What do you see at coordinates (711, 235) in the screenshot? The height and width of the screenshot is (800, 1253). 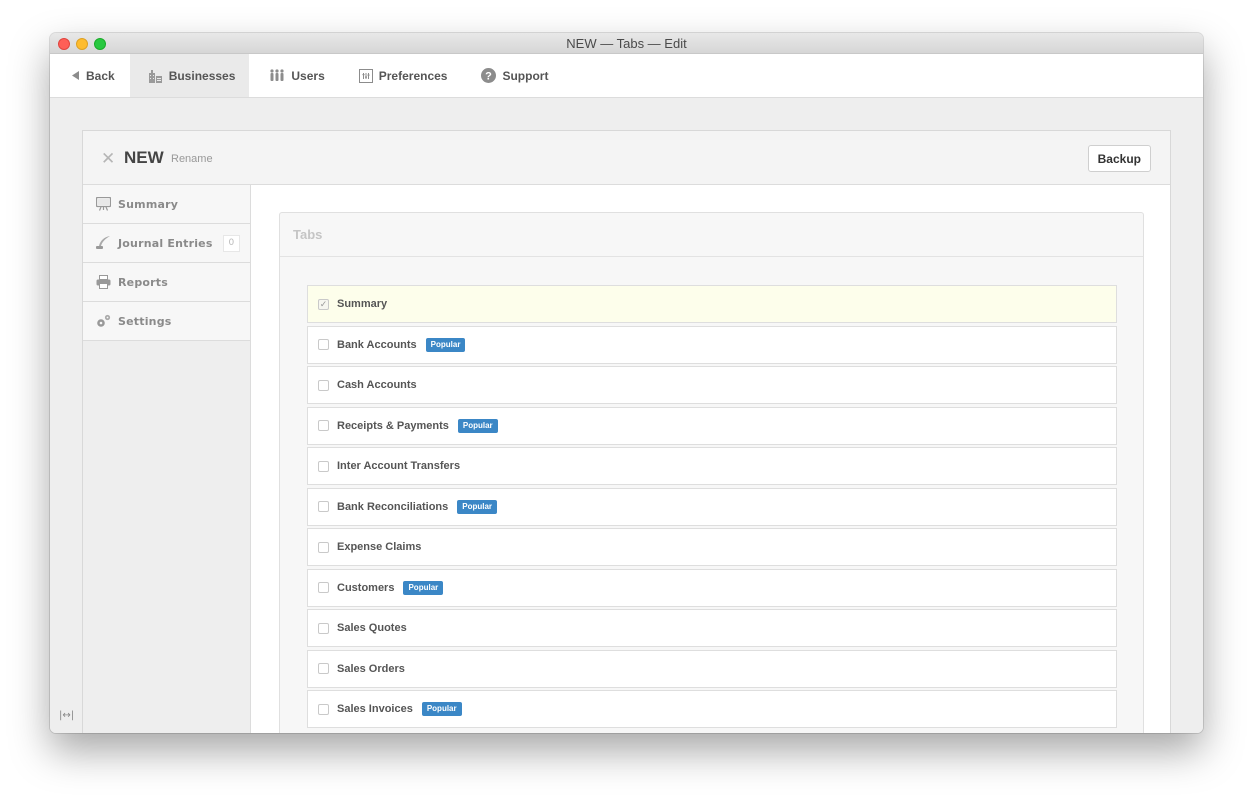 I see `tabs-heading: Tabs` at bounding box center [711, 235].